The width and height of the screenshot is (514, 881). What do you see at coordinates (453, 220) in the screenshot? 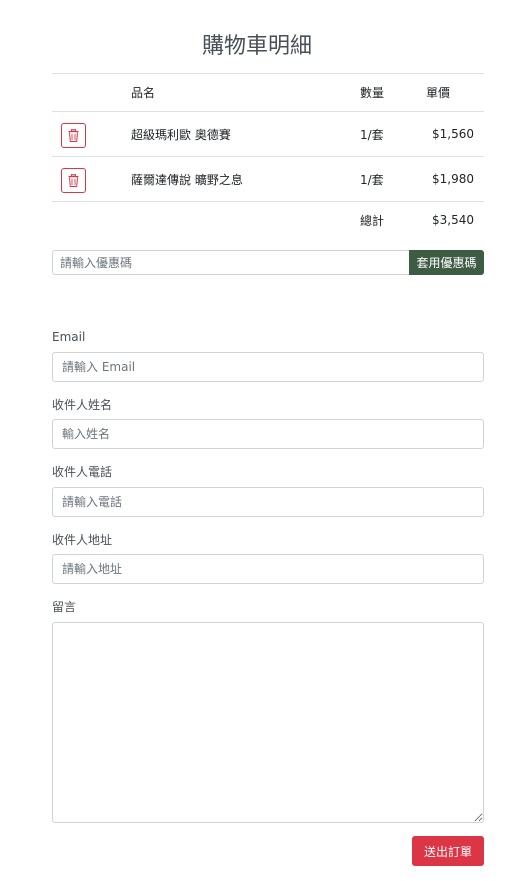
I see `total-value: $3,540` at bounding box center [453, 220].